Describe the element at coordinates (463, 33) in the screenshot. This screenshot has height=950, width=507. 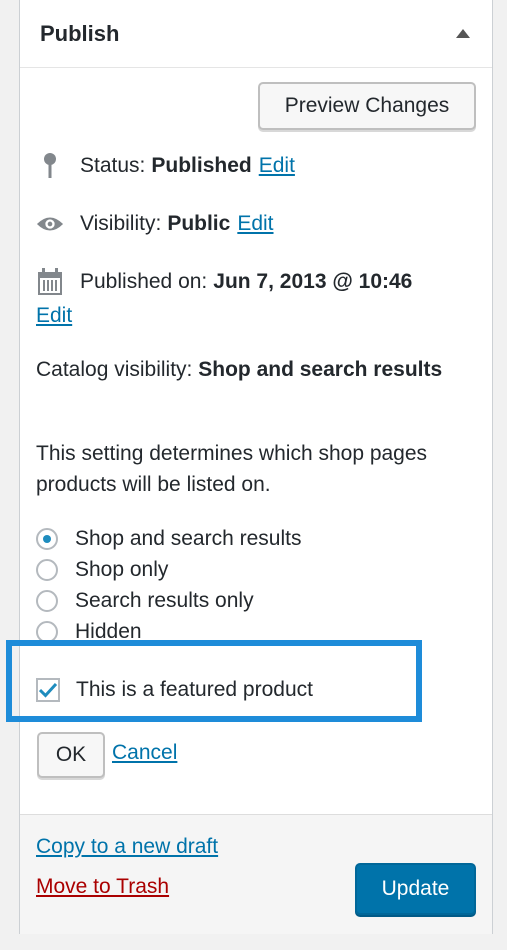
I see `triangle-up-icon` at that location.